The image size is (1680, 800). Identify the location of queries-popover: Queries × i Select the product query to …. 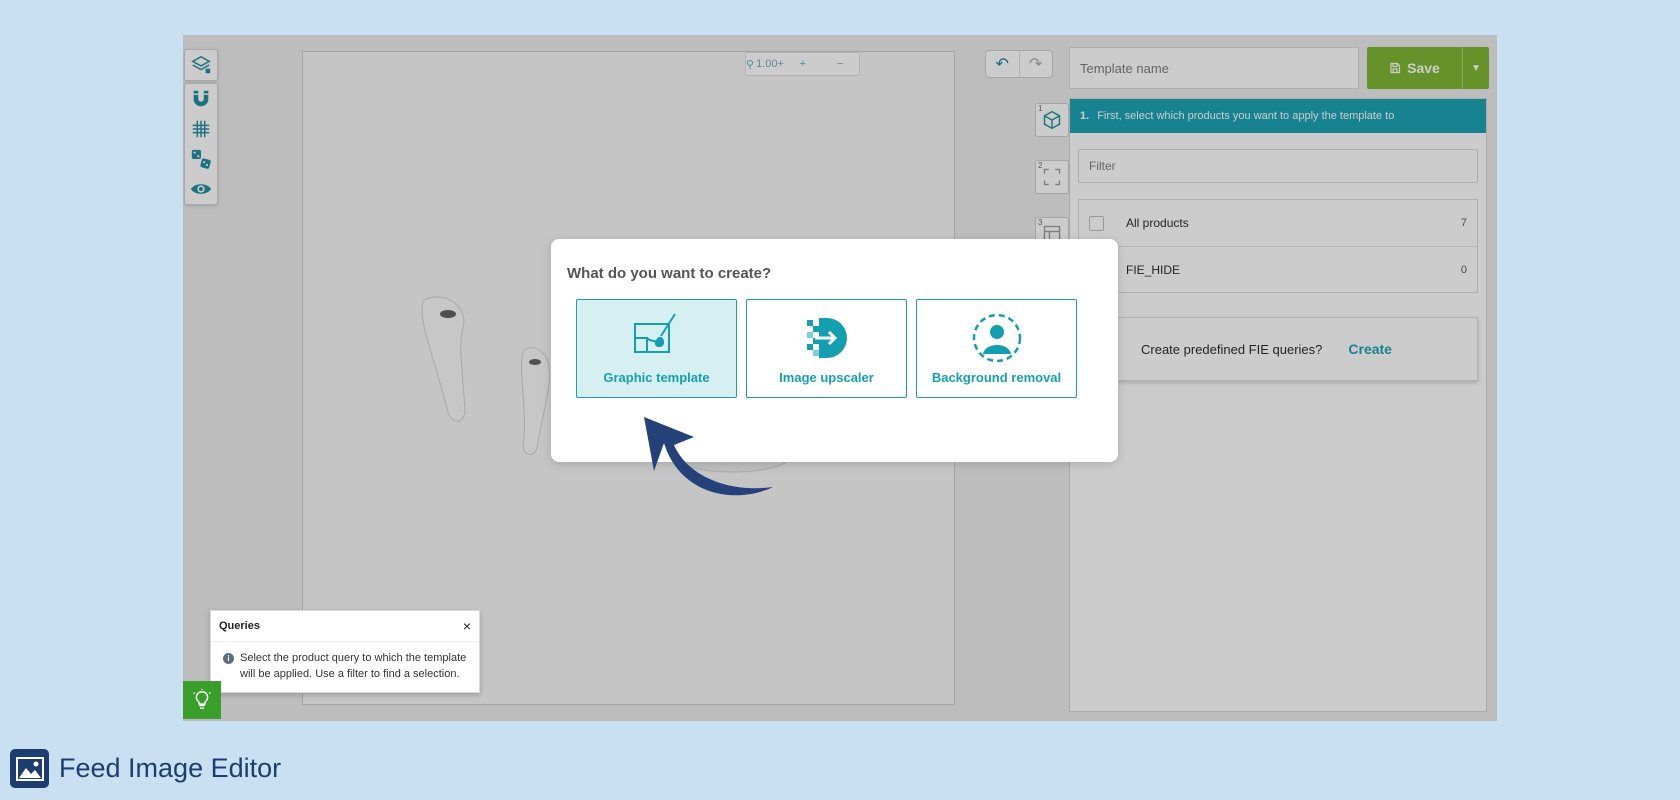
(345, 651).